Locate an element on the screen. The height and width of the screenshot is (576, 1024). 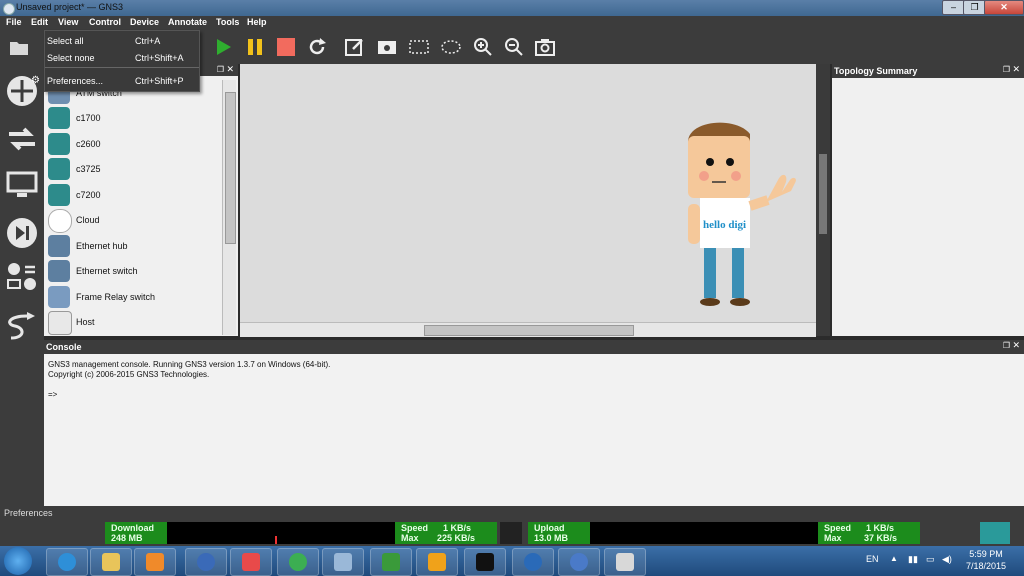
security-devices-icon is located at coordinates (22, 233).